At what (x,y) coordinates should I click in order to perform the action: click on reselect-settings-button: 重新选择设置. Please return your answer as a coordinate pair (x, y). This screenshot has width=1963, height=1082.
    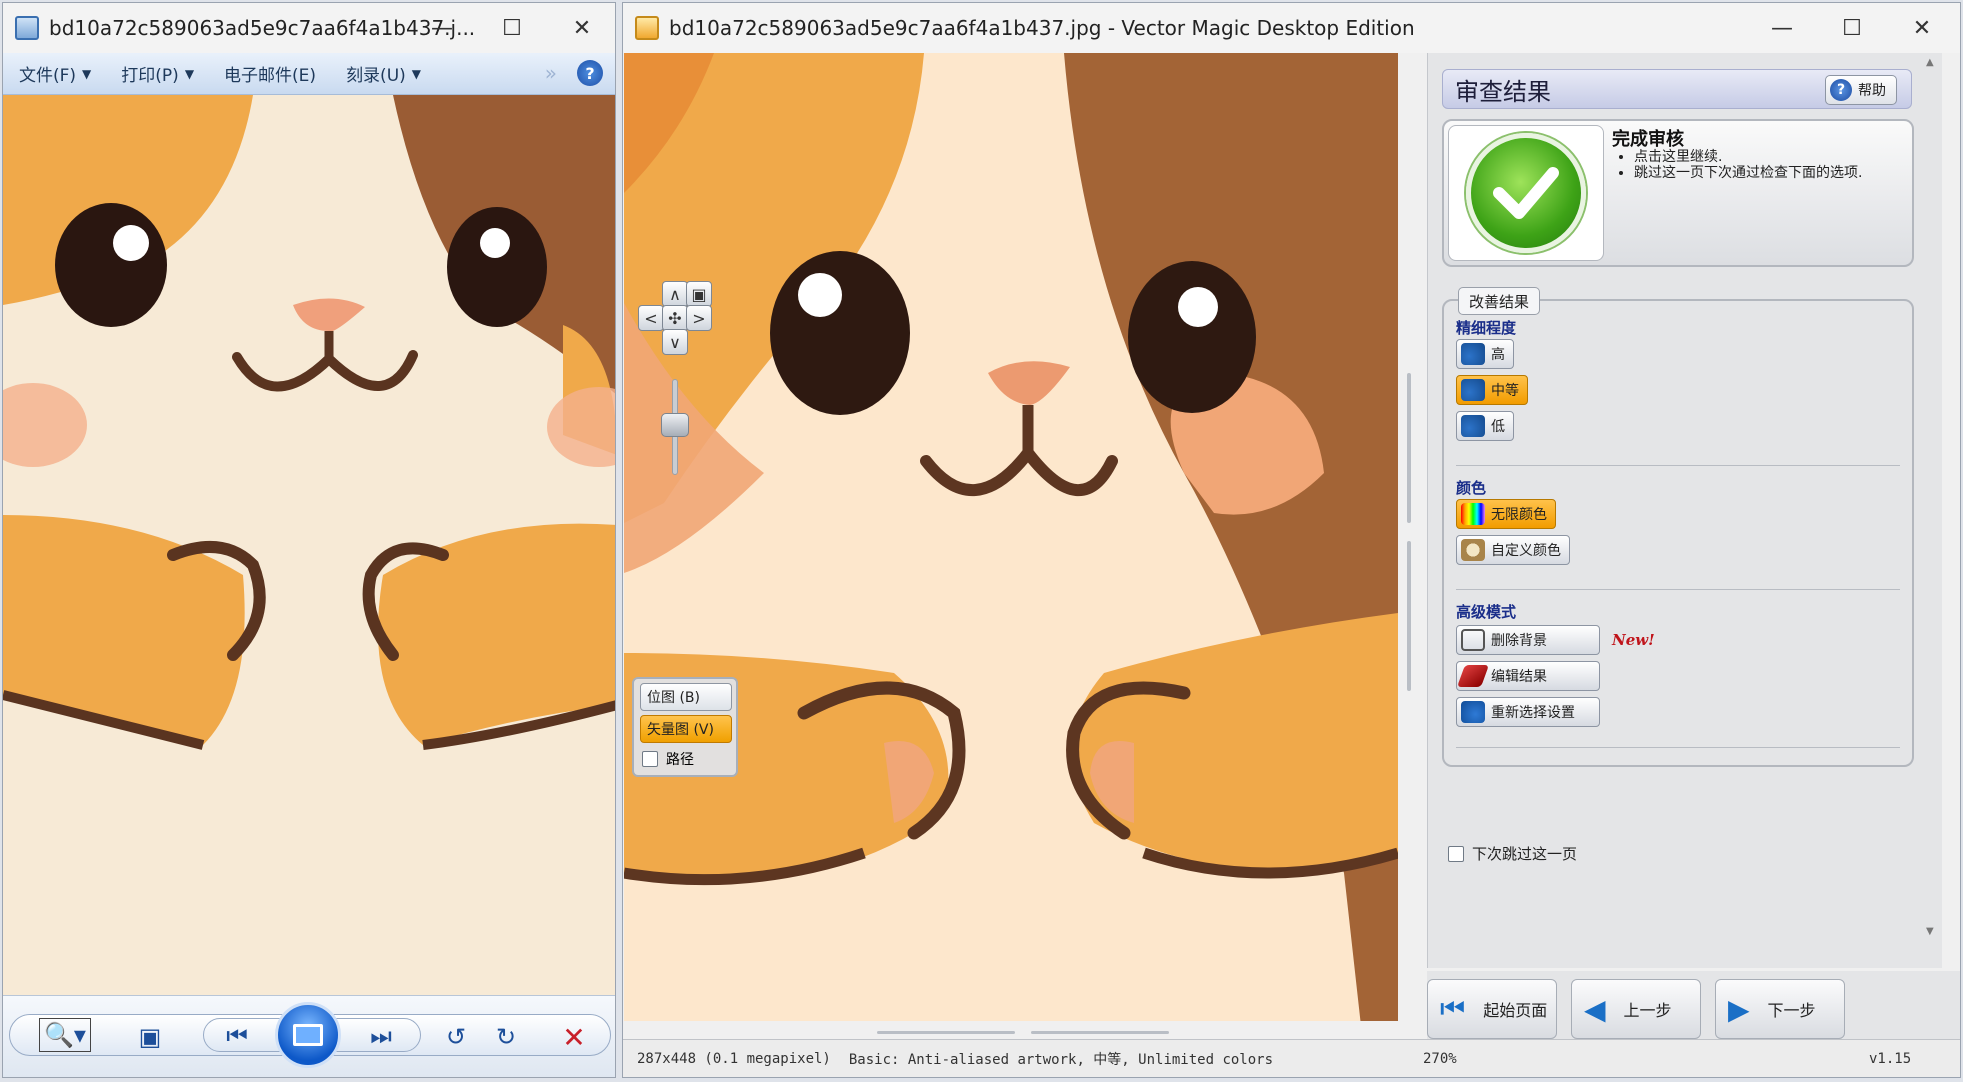
    Looking at the image, I should click on (1528, 712).